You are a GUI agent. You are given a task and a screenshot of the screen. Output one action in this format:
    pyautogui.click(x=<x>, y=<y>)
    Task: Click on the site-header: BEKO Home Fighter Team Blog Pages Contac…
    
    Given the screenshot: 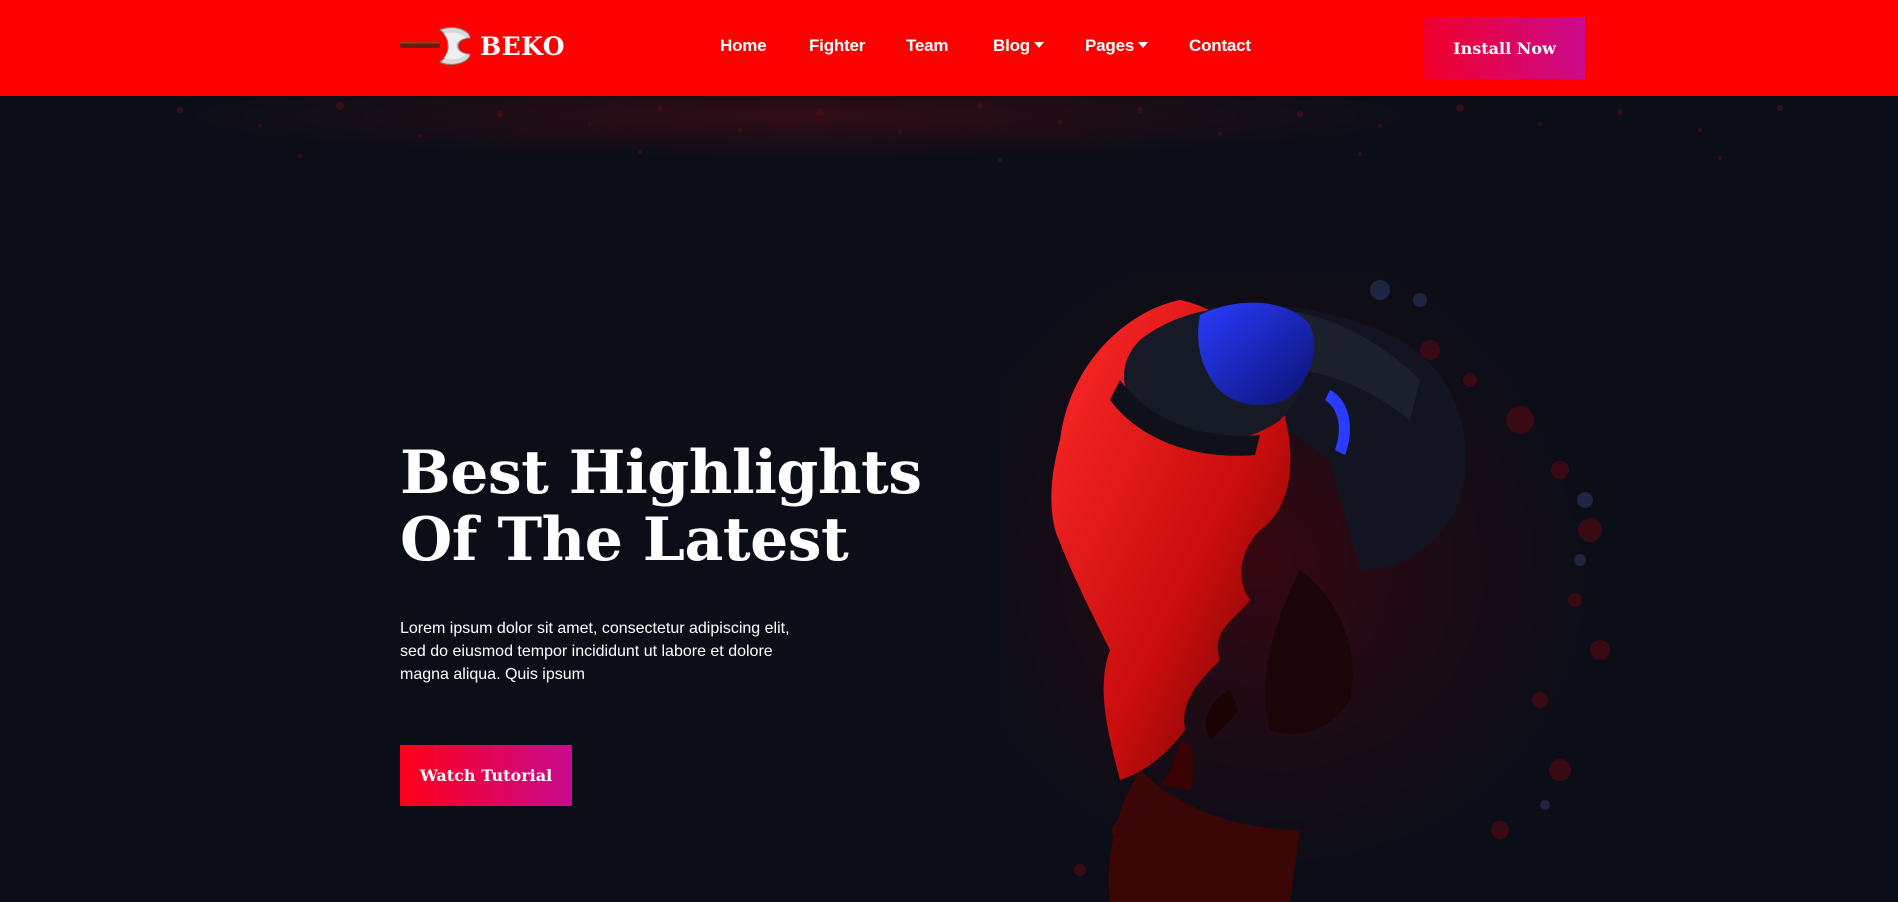 What is the action you would take?
    pyautogui.click(x=949, y=48)
    